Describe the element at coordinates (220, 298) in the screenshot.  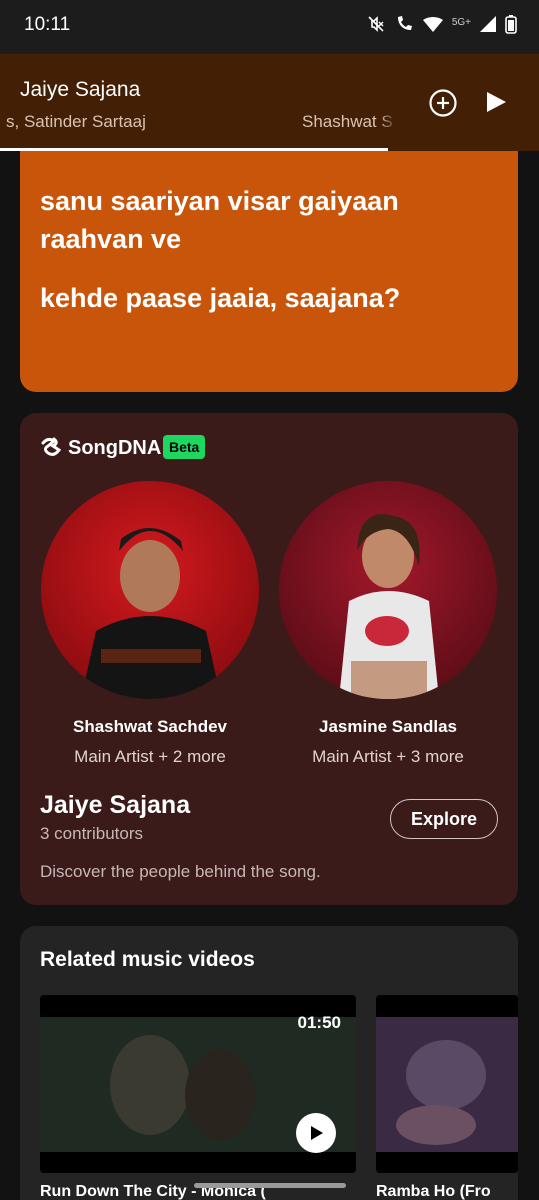
I see `lyric-line: kehde paase jaaia, saajana?` at that location.